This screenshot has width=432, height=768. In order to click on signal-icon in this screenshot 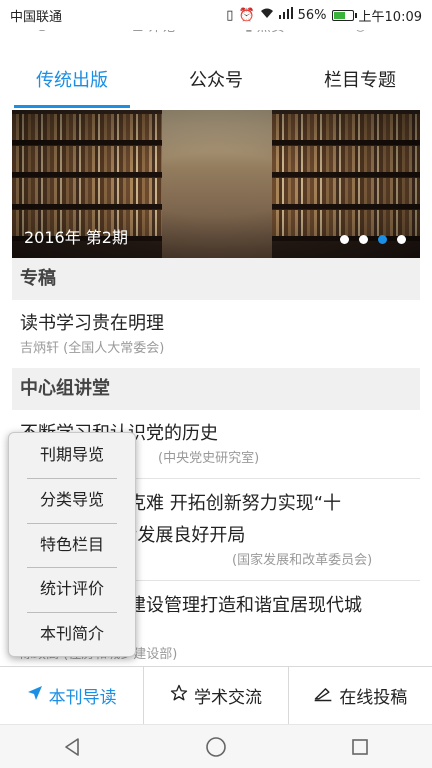, I will do `click(285, 15)`.